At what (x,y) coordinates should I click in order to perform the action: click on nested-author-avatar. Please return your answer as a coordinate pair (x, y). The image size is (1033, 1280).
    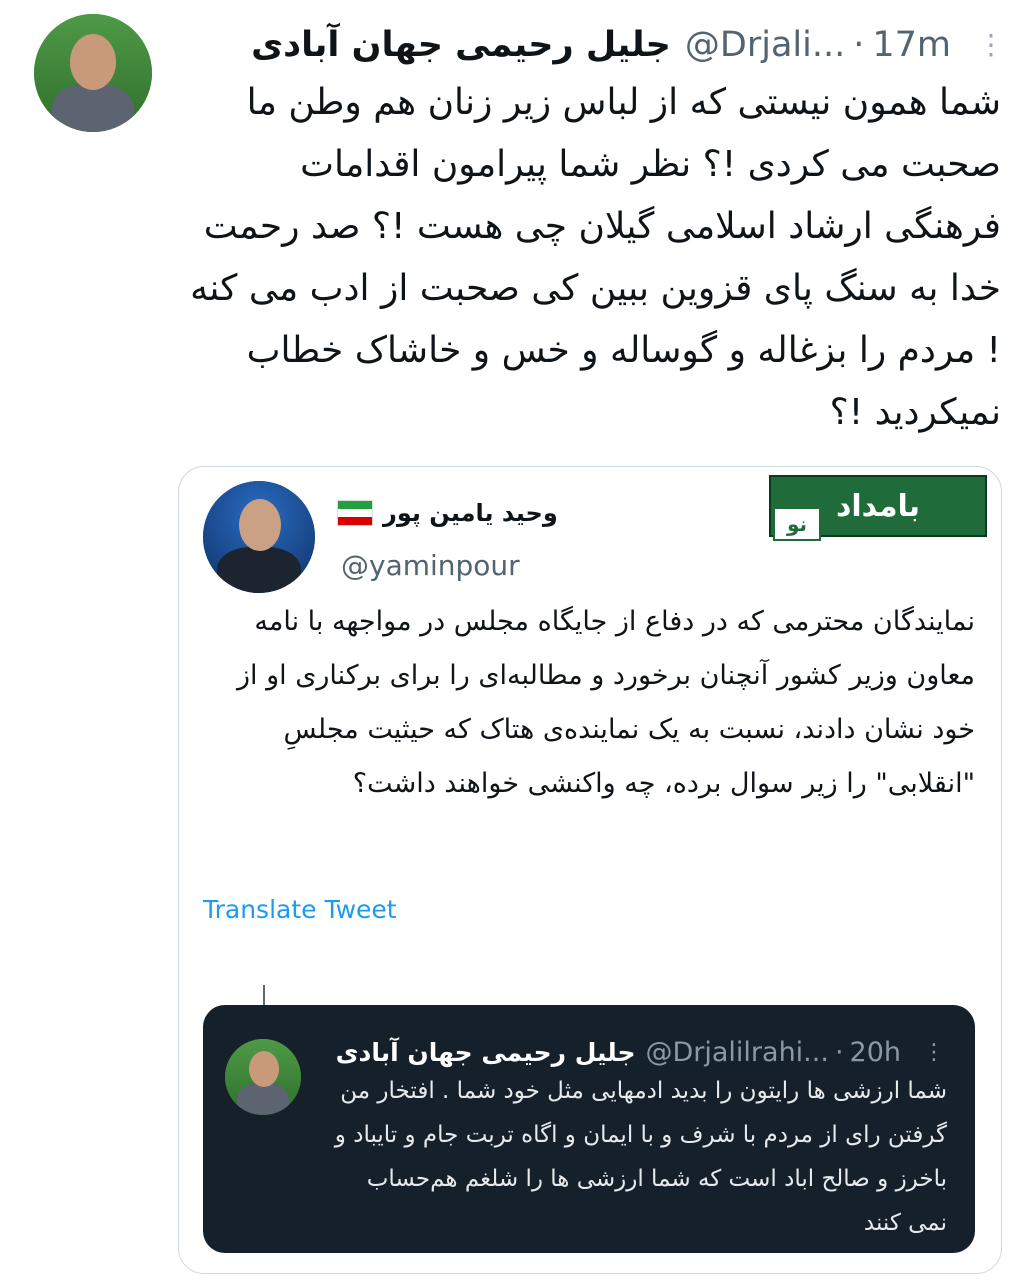
    Looking at the image, I should click on (263, 1077).